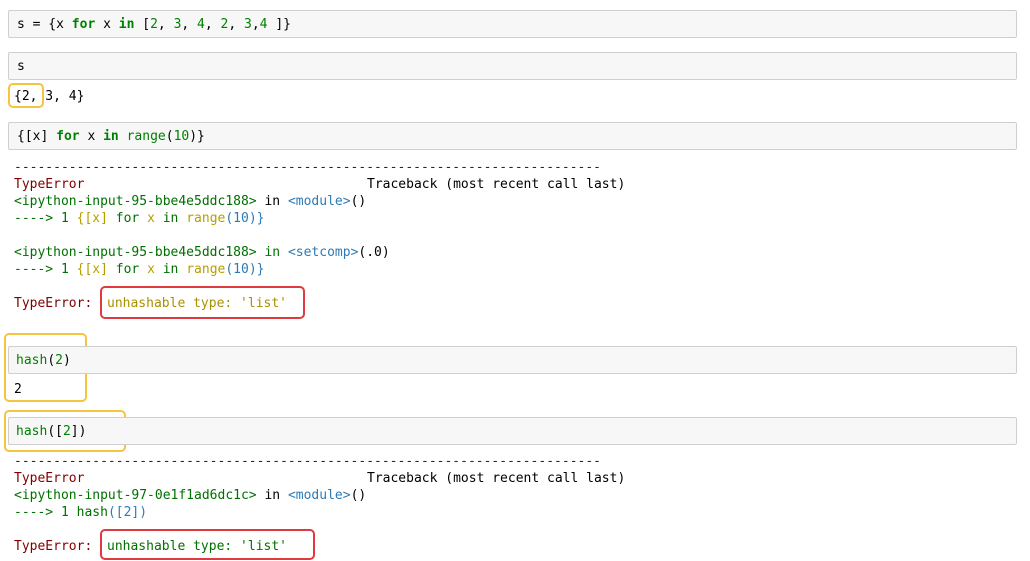  Describe the element at coordinates (53, 303) in the screenshot. I see `error-1-msg-label: TypeError:` at that location.